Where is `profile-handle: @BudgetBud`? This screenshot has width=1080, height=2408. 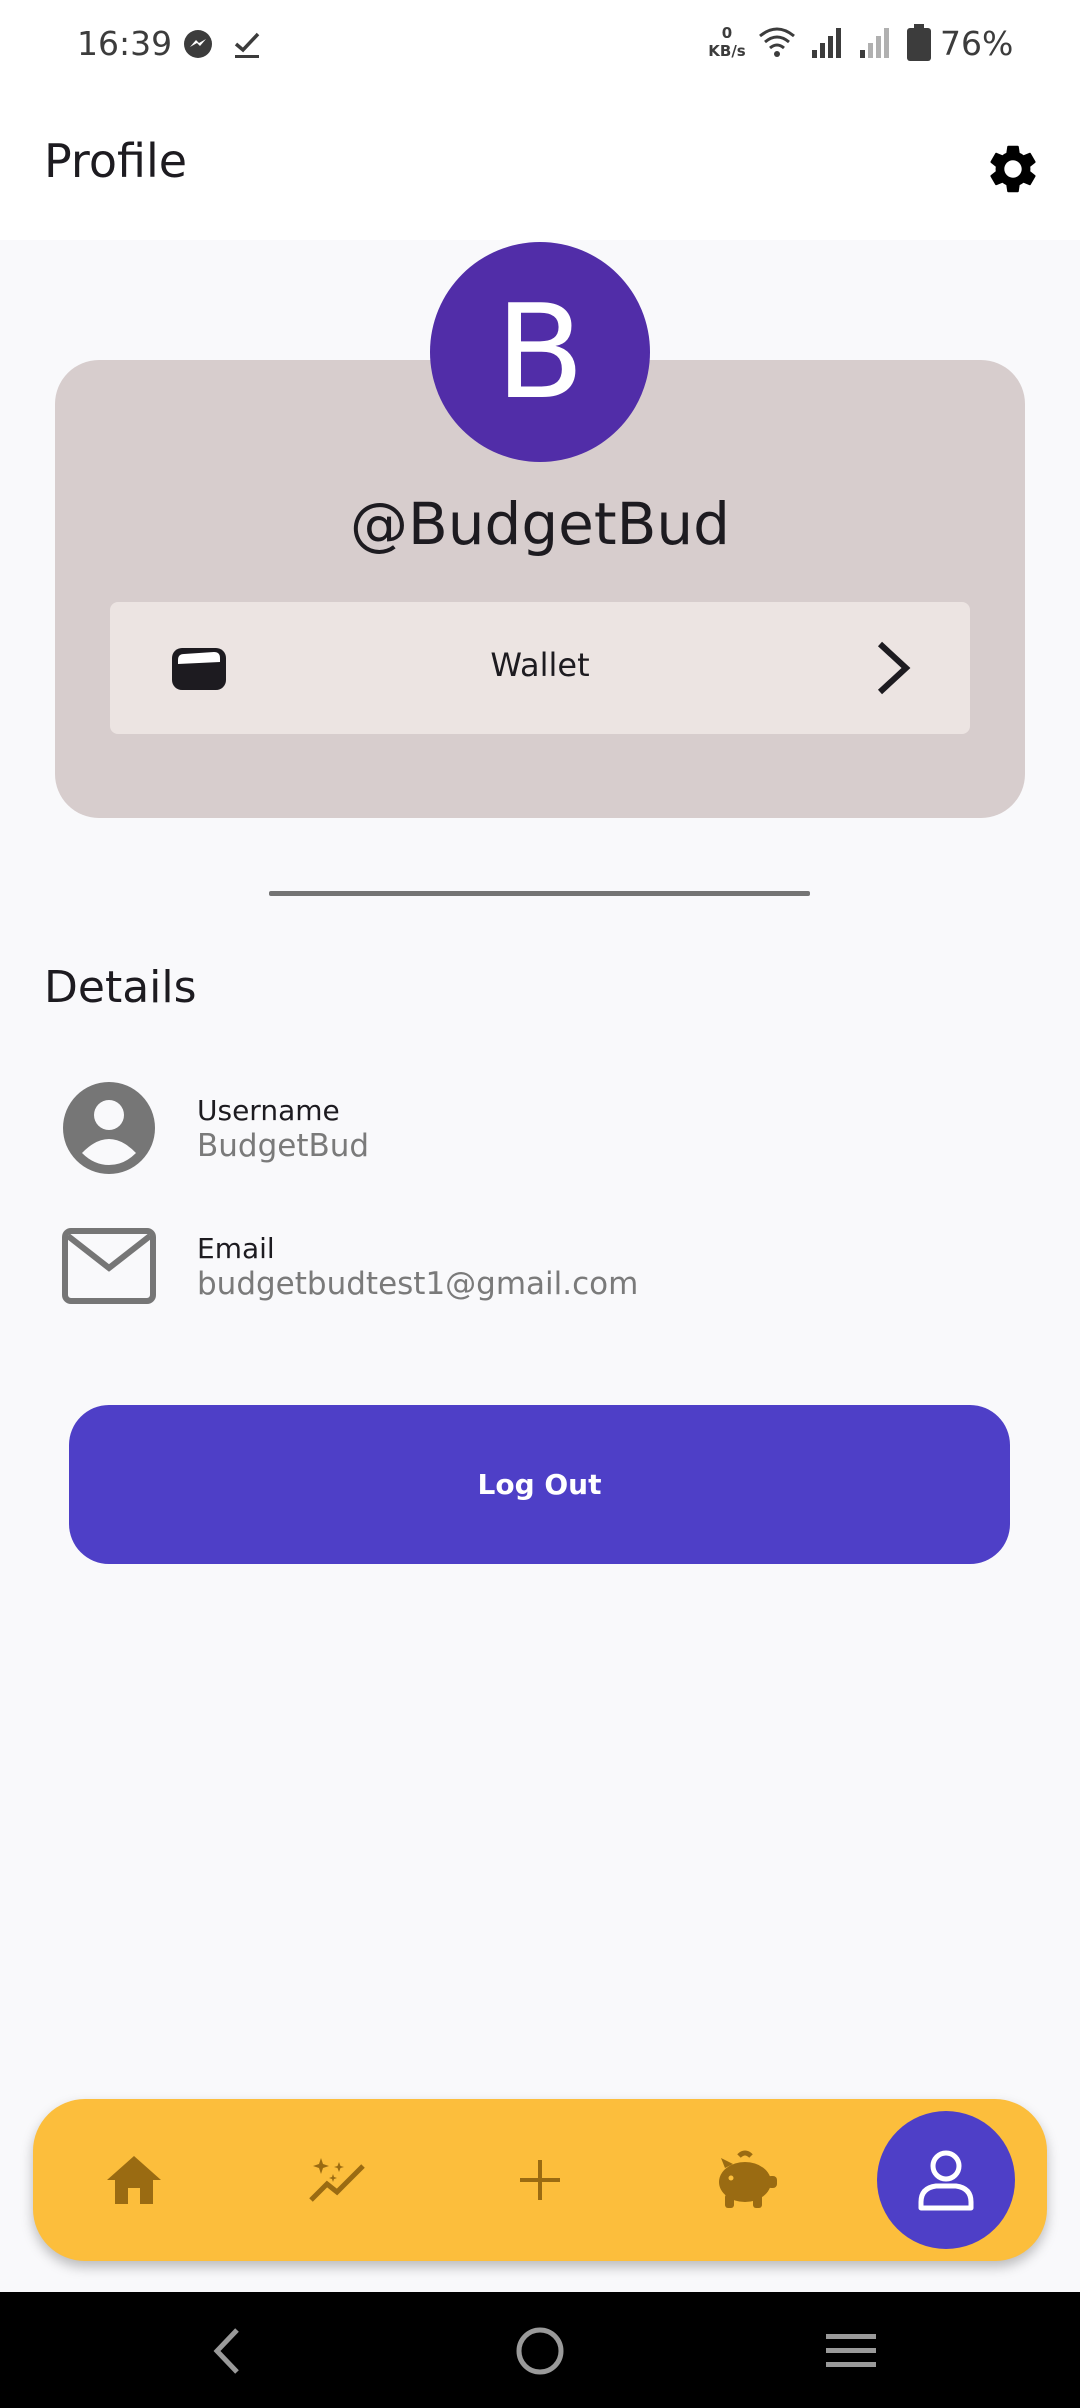 profile-handle: @BudgetBud is located at coordinates (540, 524).